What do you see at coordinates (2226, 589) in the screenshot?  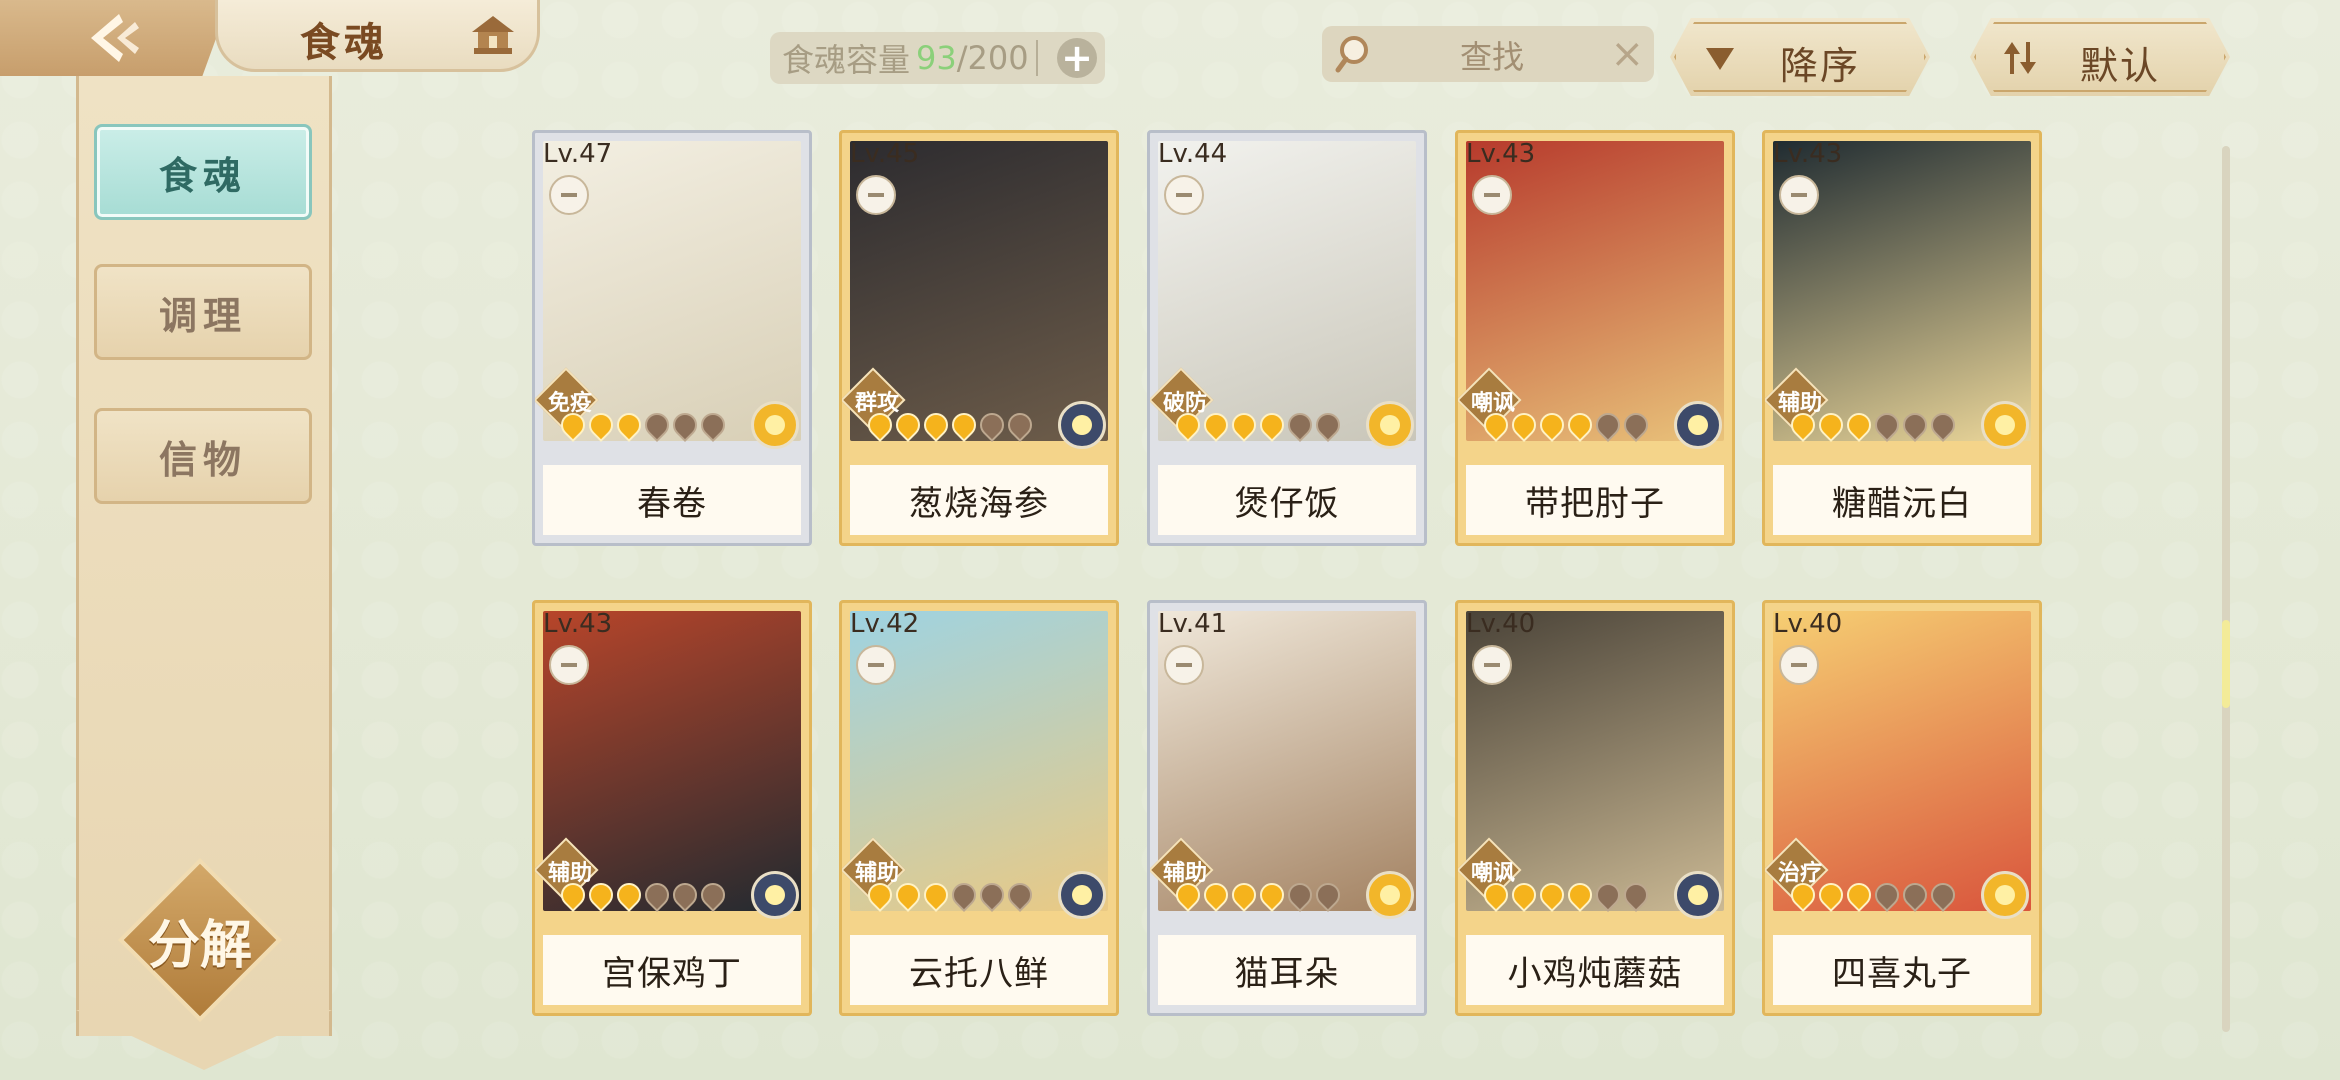 I see `scrollbar` at bounding box center [2226, 589].